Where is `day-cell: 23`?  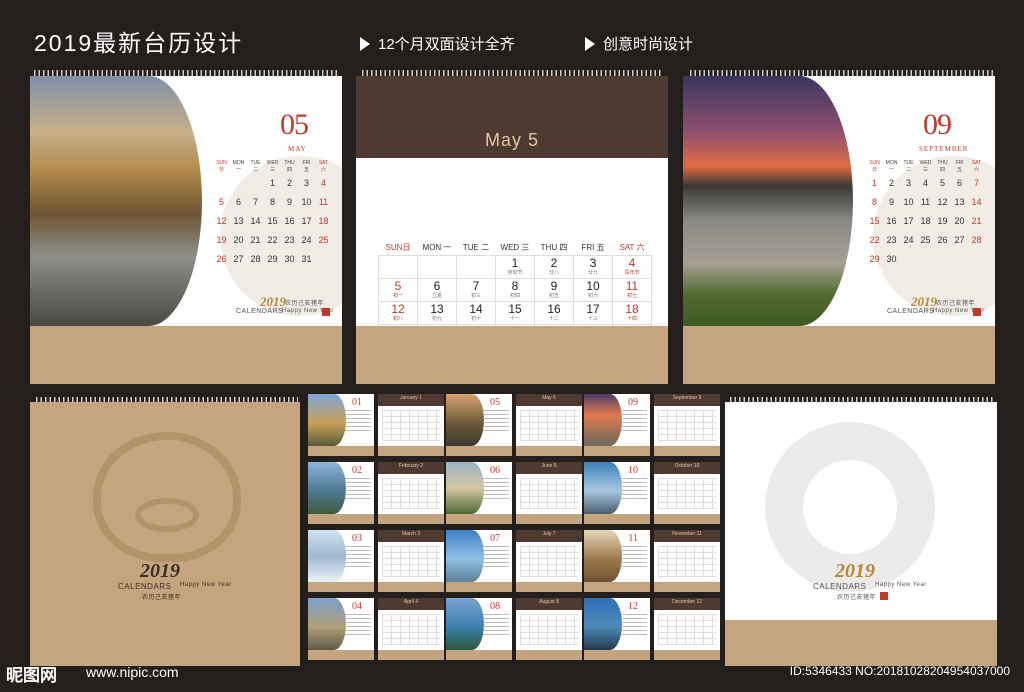
day-cell: 23 is located at coordinates (289, 239).